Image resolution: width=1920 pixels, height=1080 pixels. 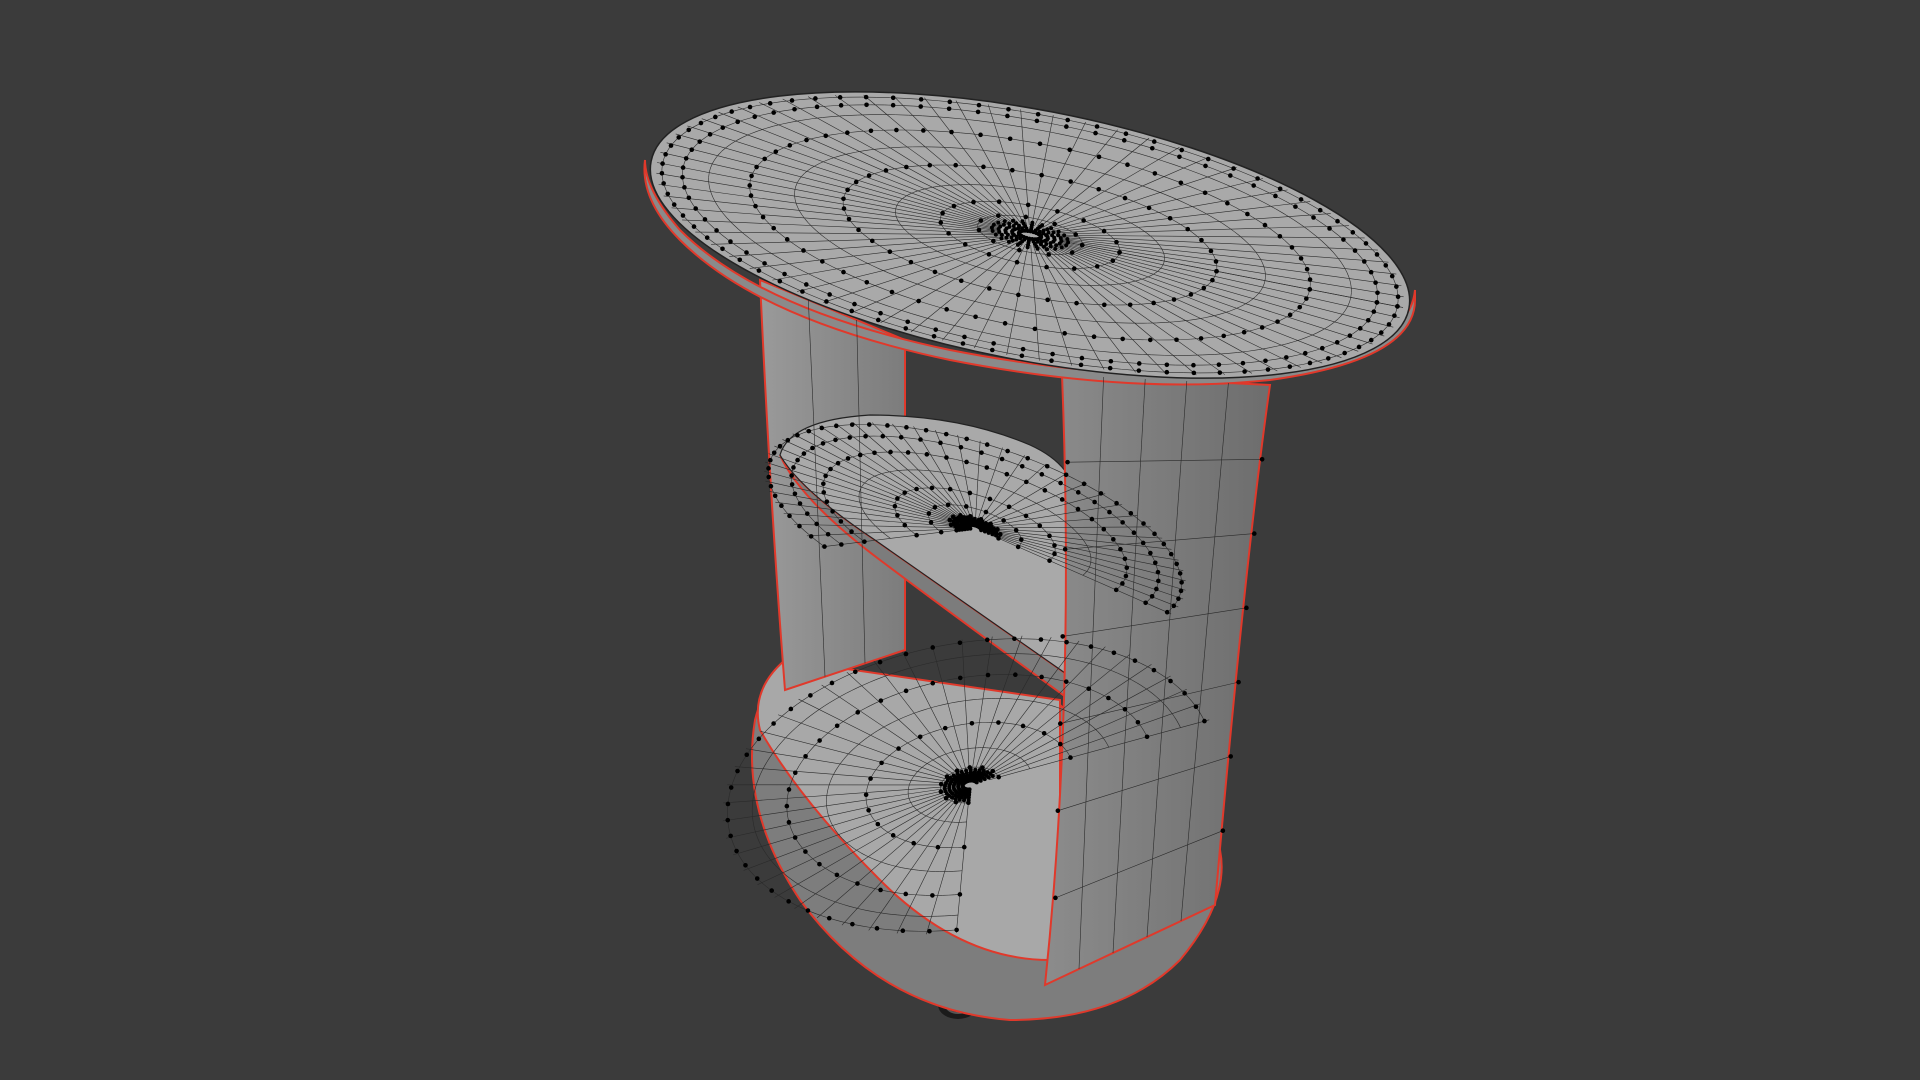 What do you see at coordinates (1157, 680) in the screenshot?
I see `front-panel-right` at bounding box center [1157, 680].